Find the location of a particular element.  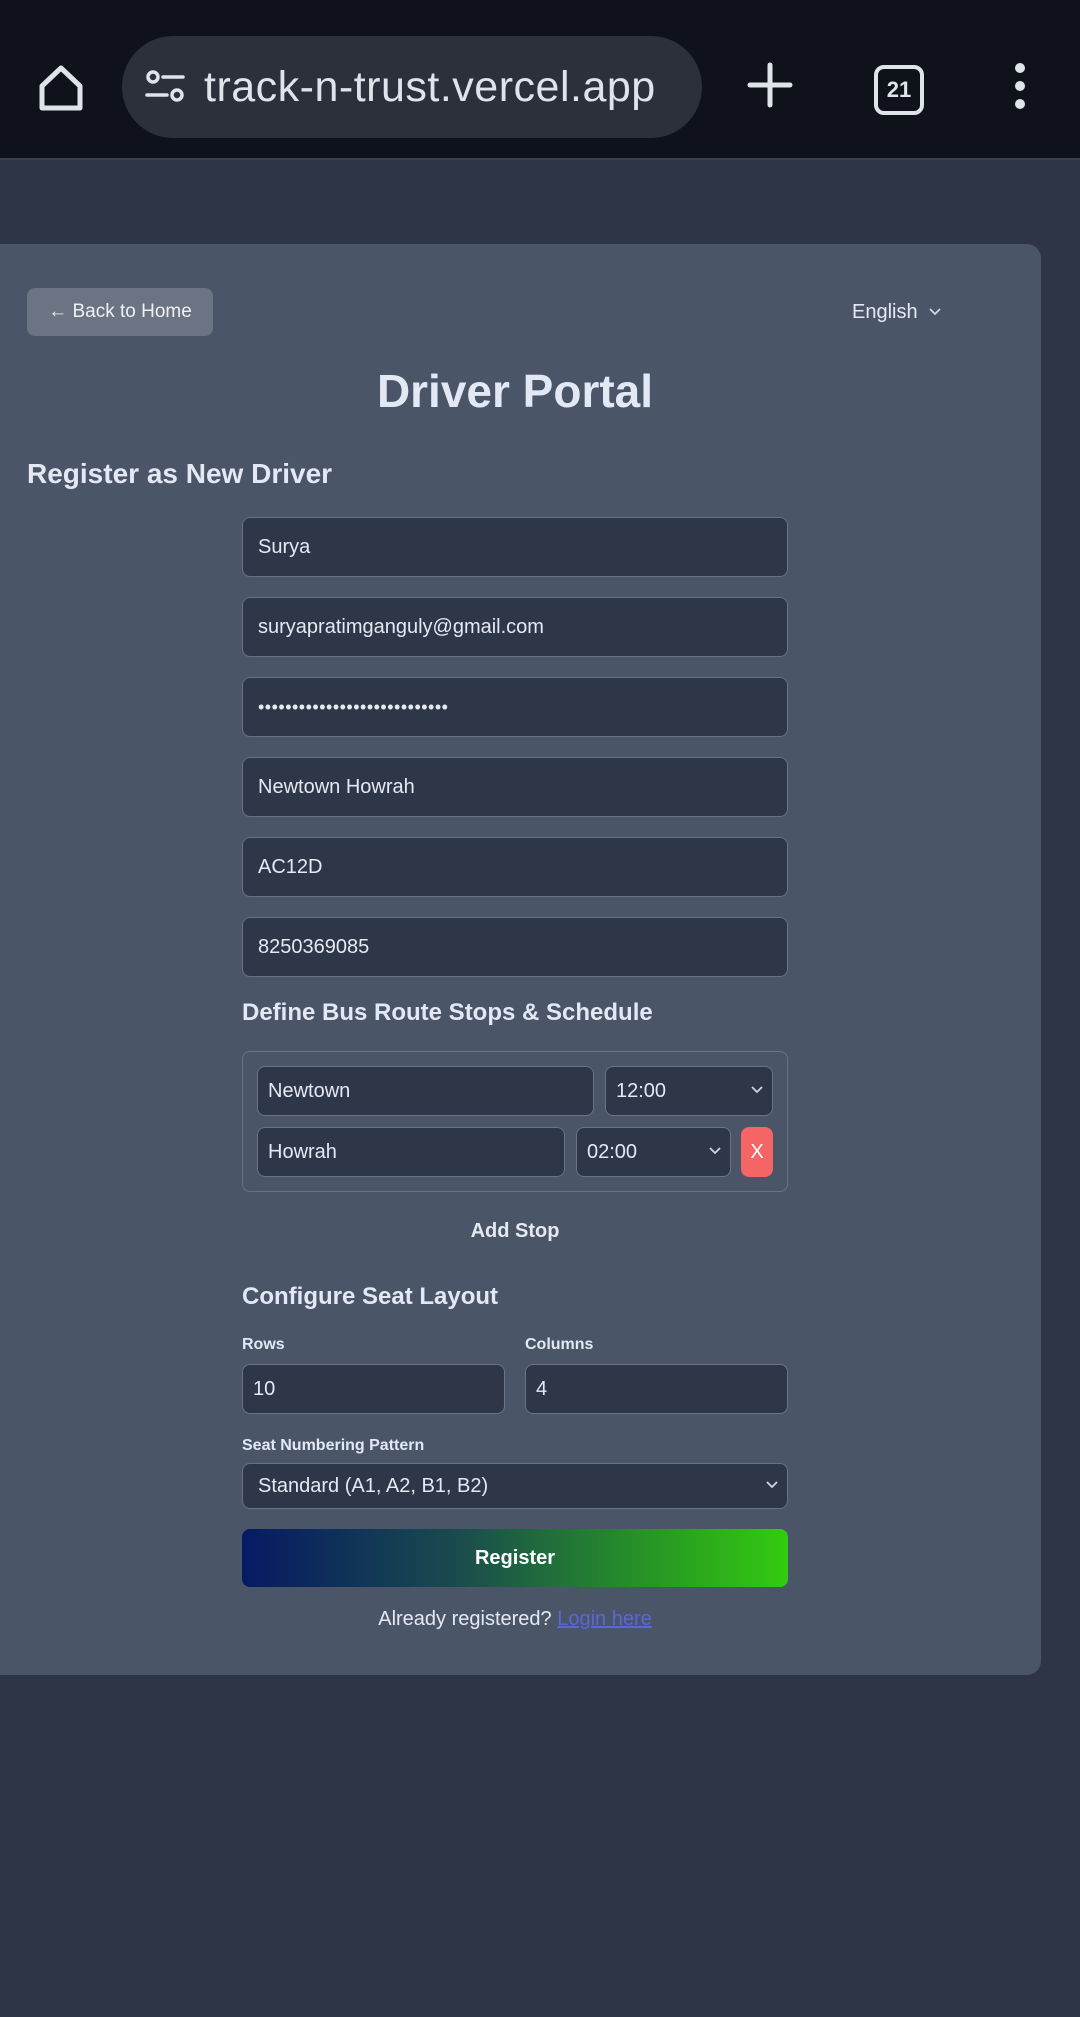

browser-toolbar: track-n-trust.vercel.app 21 is located at coordinates (540, 80).